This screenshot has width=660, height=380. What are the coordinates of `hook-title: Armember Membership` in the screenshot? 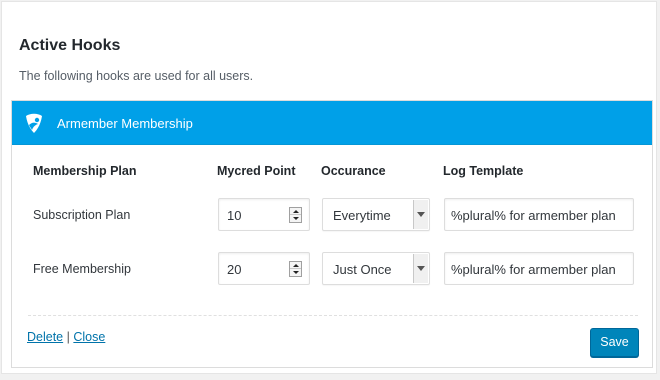 It's located at (125, 123).